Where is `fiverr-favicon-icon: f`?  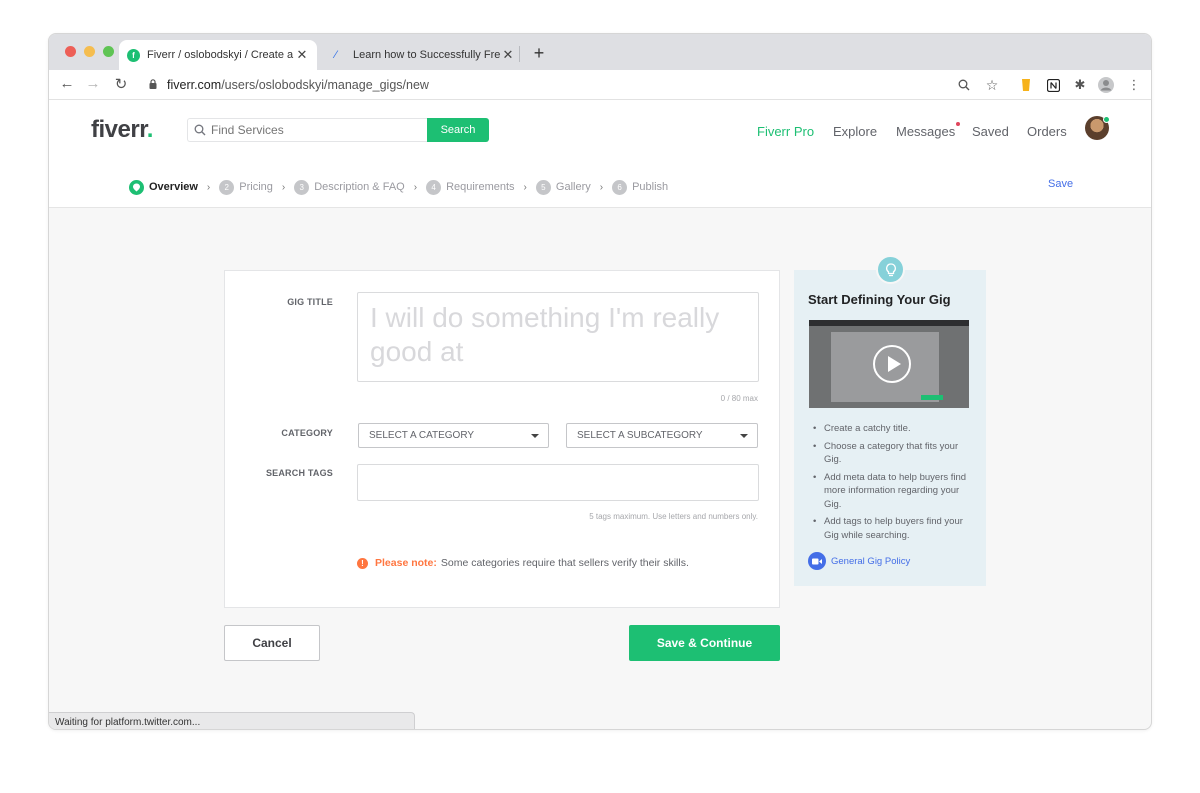 fiverr-favicon-icon: f is located at coordinates (133, 55).